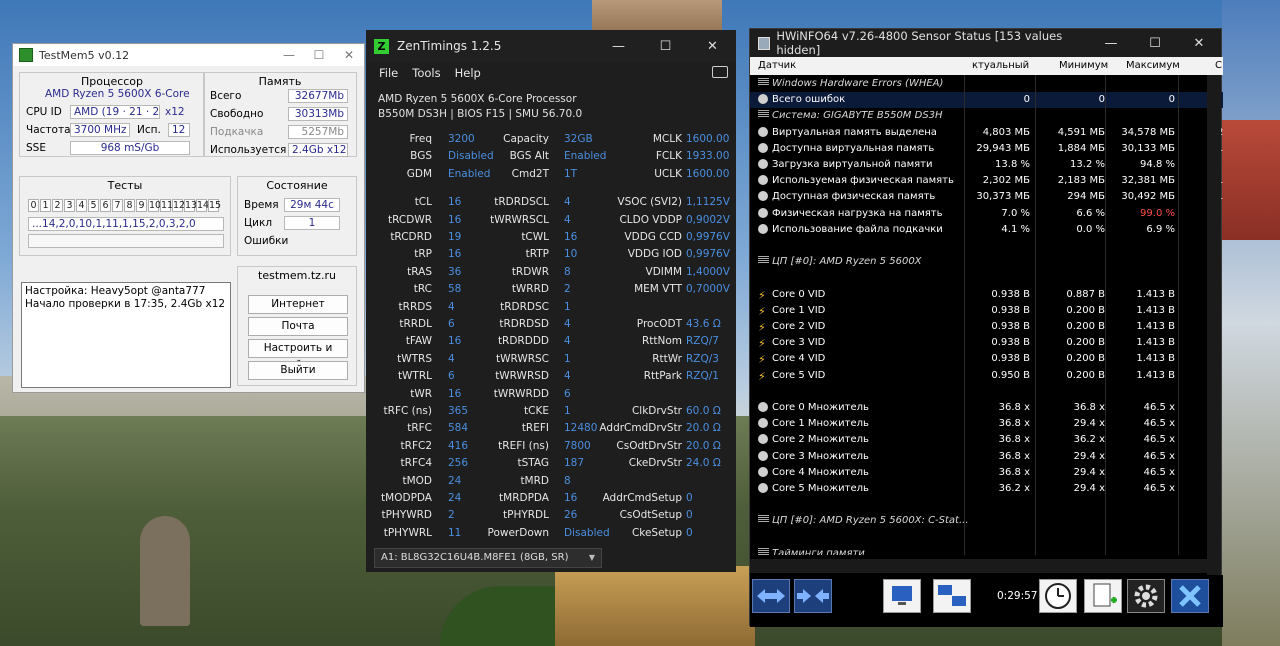  I want to click on close-icon, so click(1190, 596).